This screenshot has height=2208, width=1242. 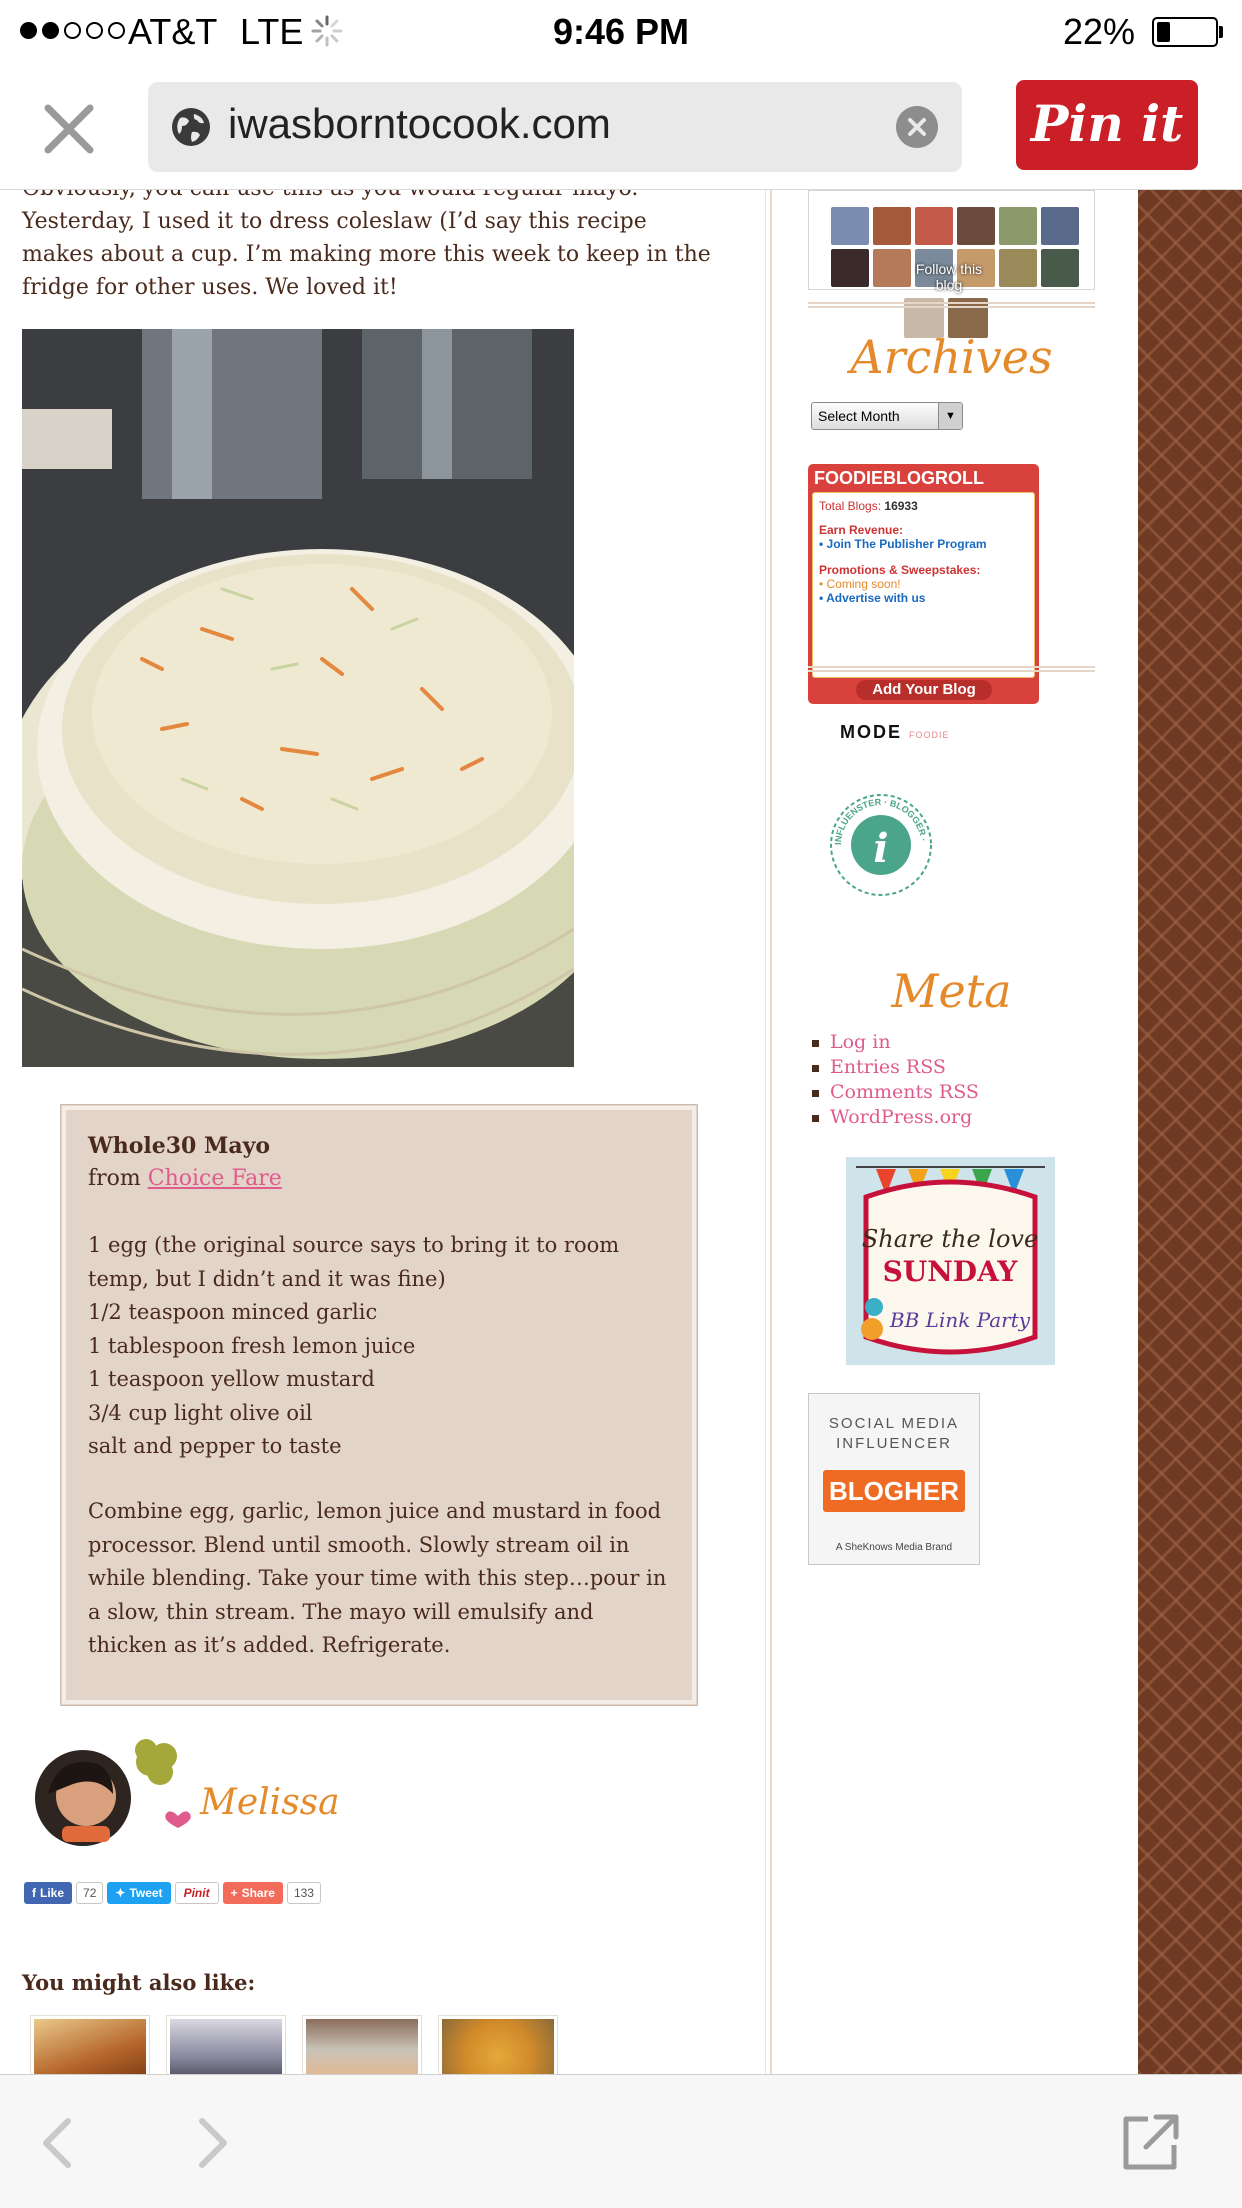 I want to click on facebook-like-button: f Like, so click(x=48, y=1893).